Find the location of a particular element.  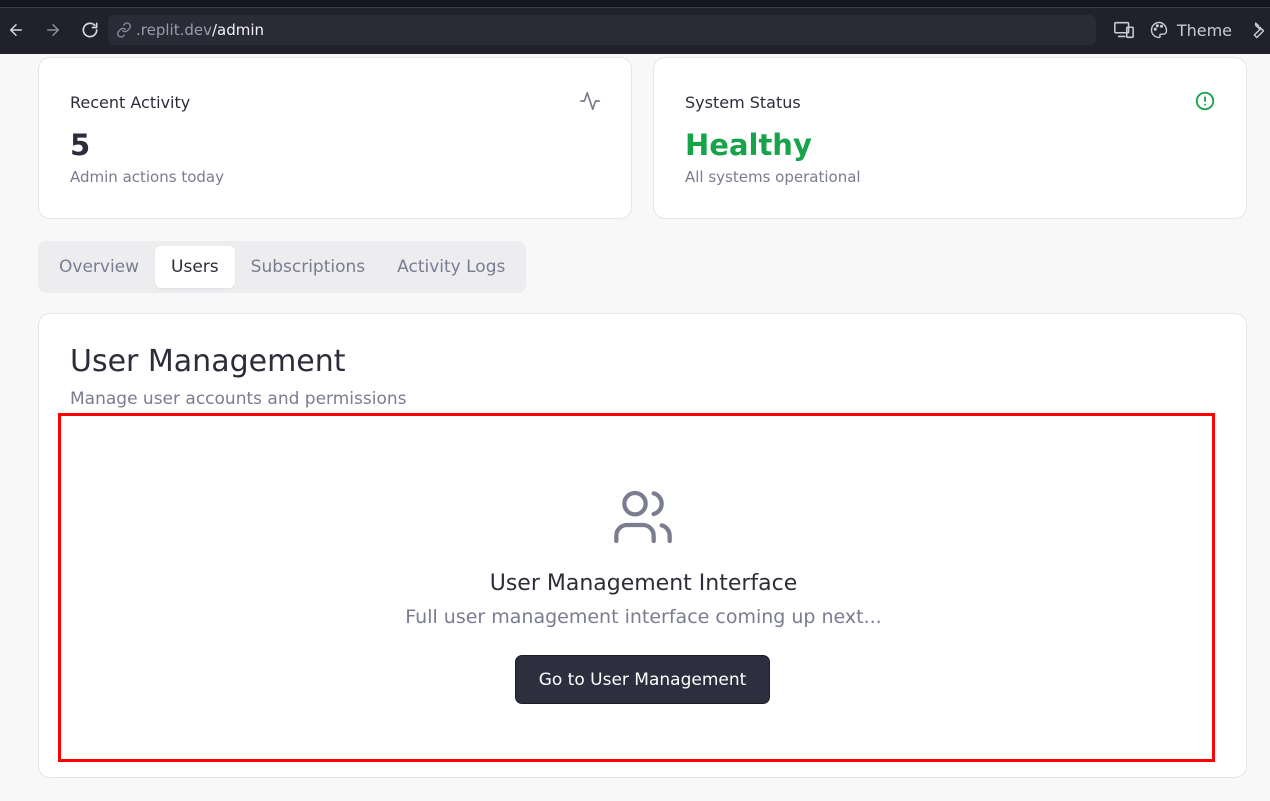

section-title: User Management is located at coordinates (208, 361).